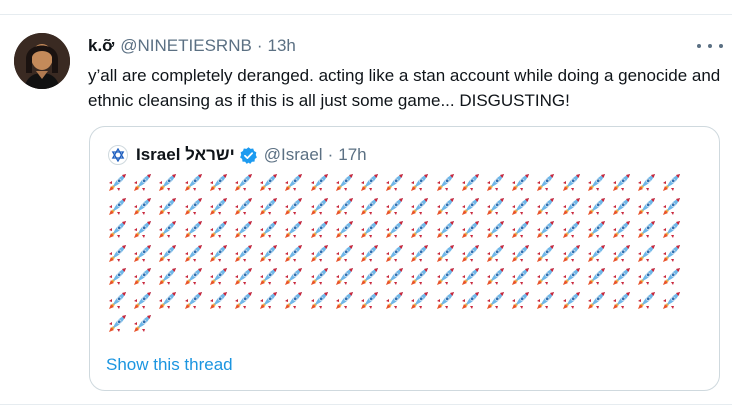 This screenshot has width=732, height=407. What do you see at coordinates (118, 155) in the screenshot?
I see `star-of-david-icon` at bounding box center [118, 155].